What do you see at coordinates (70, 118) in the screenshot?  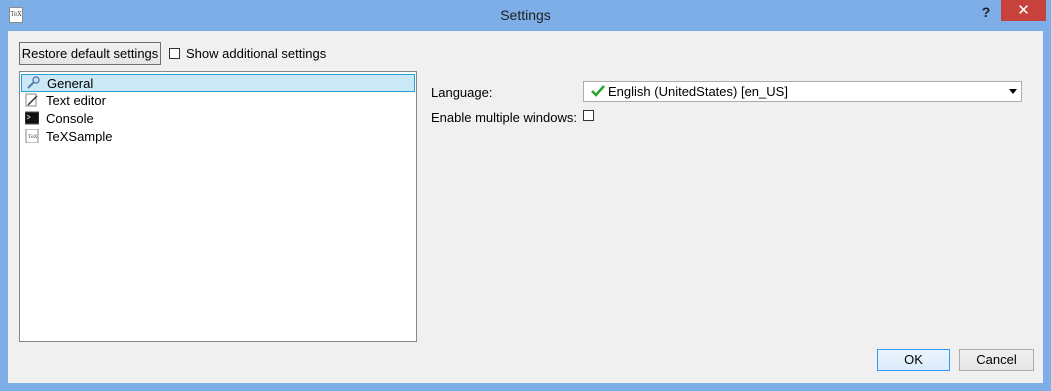 I see `tree-item-label: Console` at bounding box center [70, 118].